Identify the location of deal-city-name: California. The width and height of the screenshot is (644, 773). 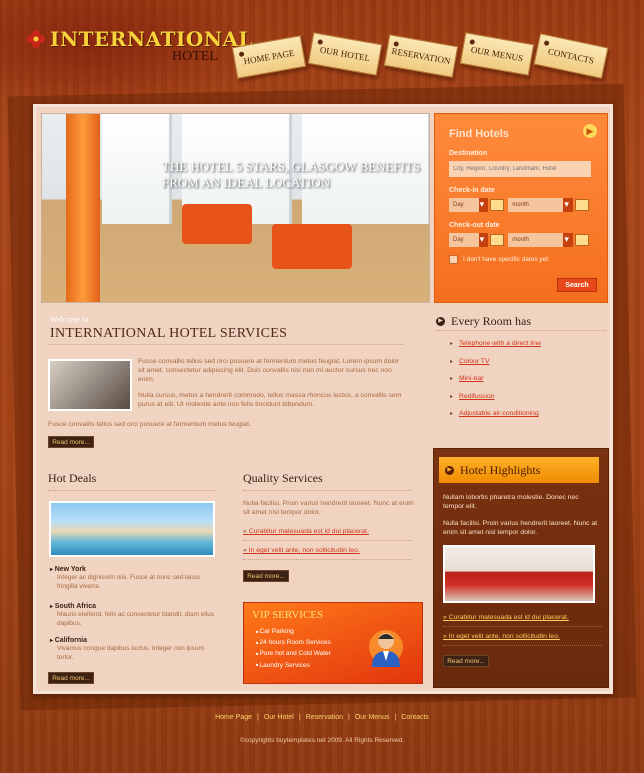
(135, 640).